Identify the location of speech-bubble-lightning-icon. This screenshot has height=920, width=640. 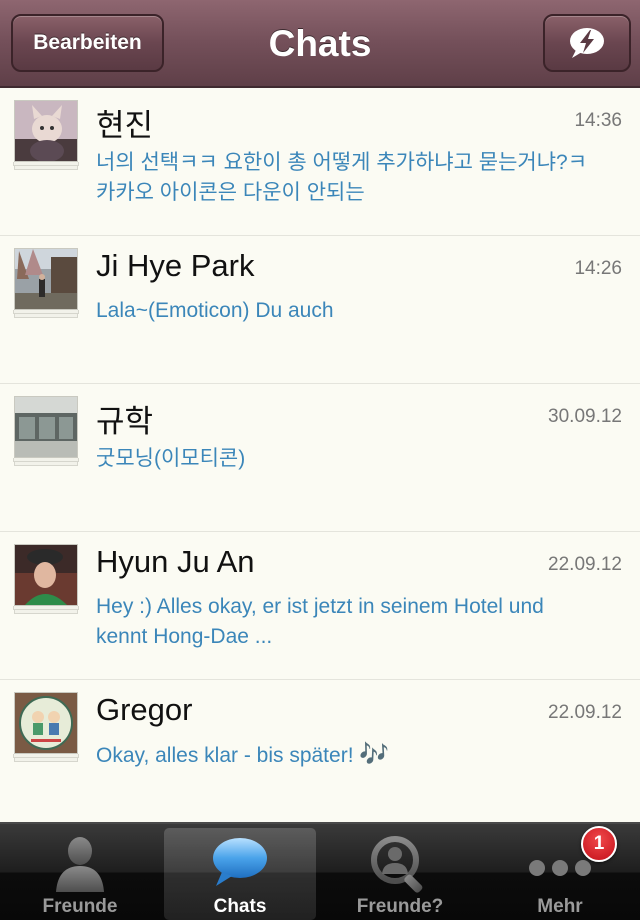
(587, 43).